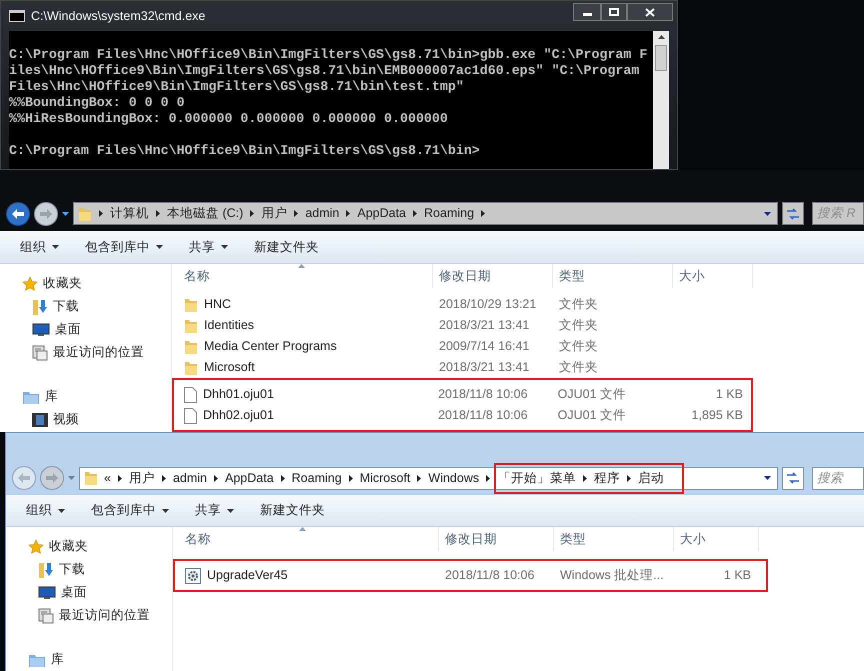 This screenshot has height=671, width=864. I want to click on close-icon, so click(650, 12).